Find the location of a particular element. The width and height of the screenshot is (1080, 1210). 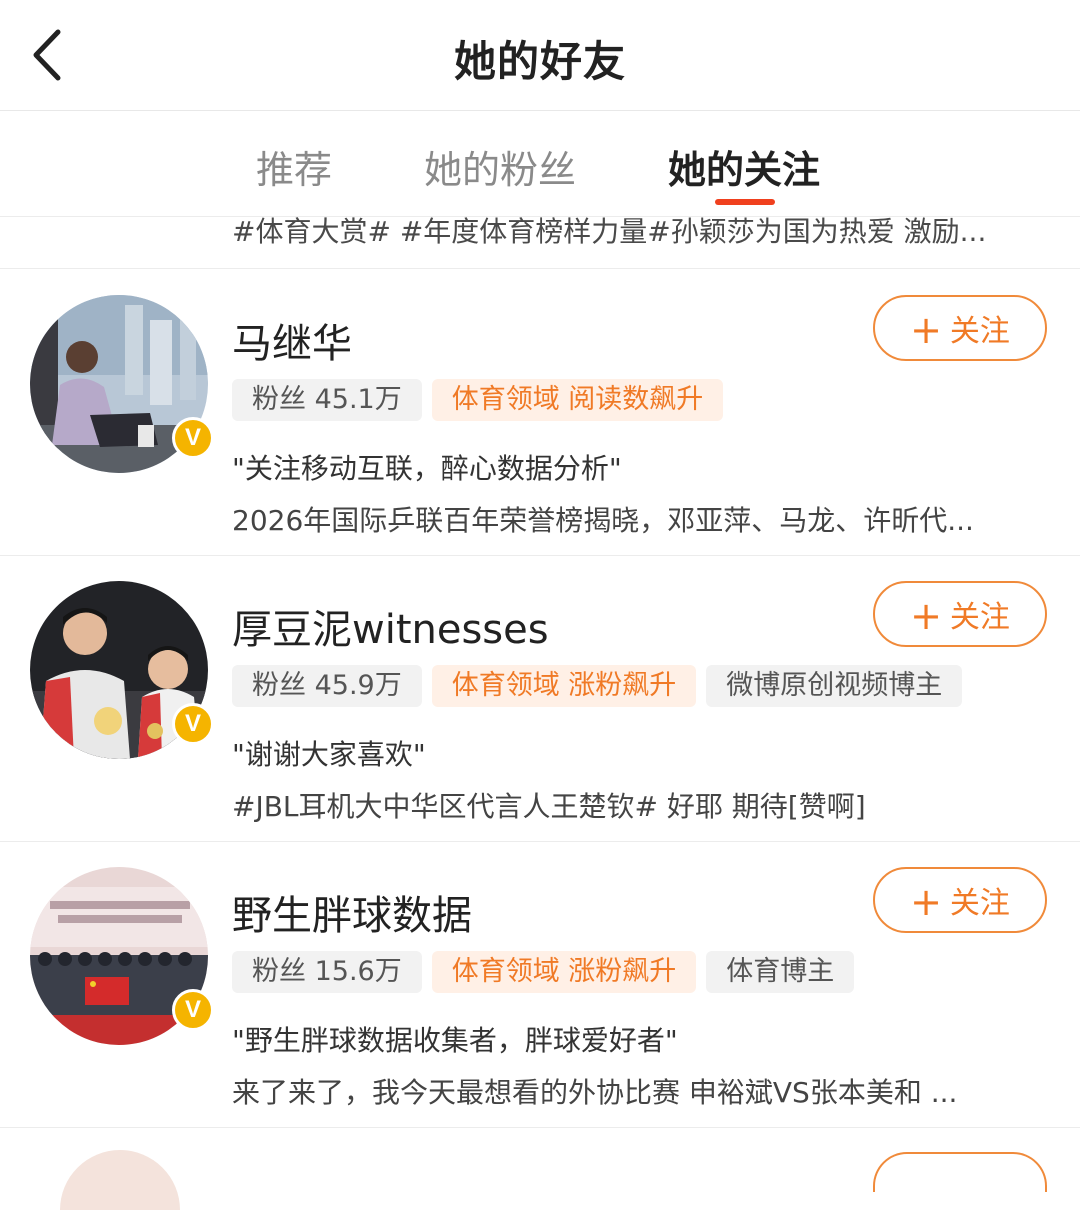

tag-row: 粉丝 45.9万 体育领域 涨粉飙升 微博原创视频博主 is located at coordinates (602, 686).